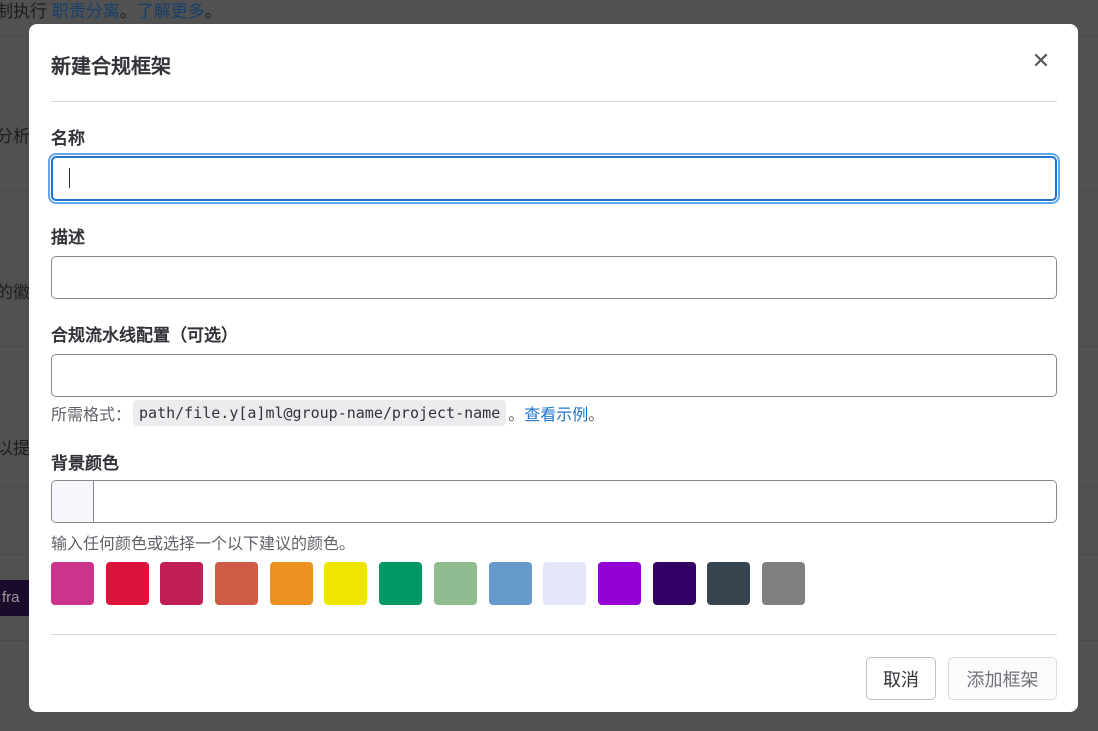 This screenshot has width=1098, height=731. Describe the element at coordinates (15, 136) in the screenshot. I see `background-fragment: 分析` at that location.